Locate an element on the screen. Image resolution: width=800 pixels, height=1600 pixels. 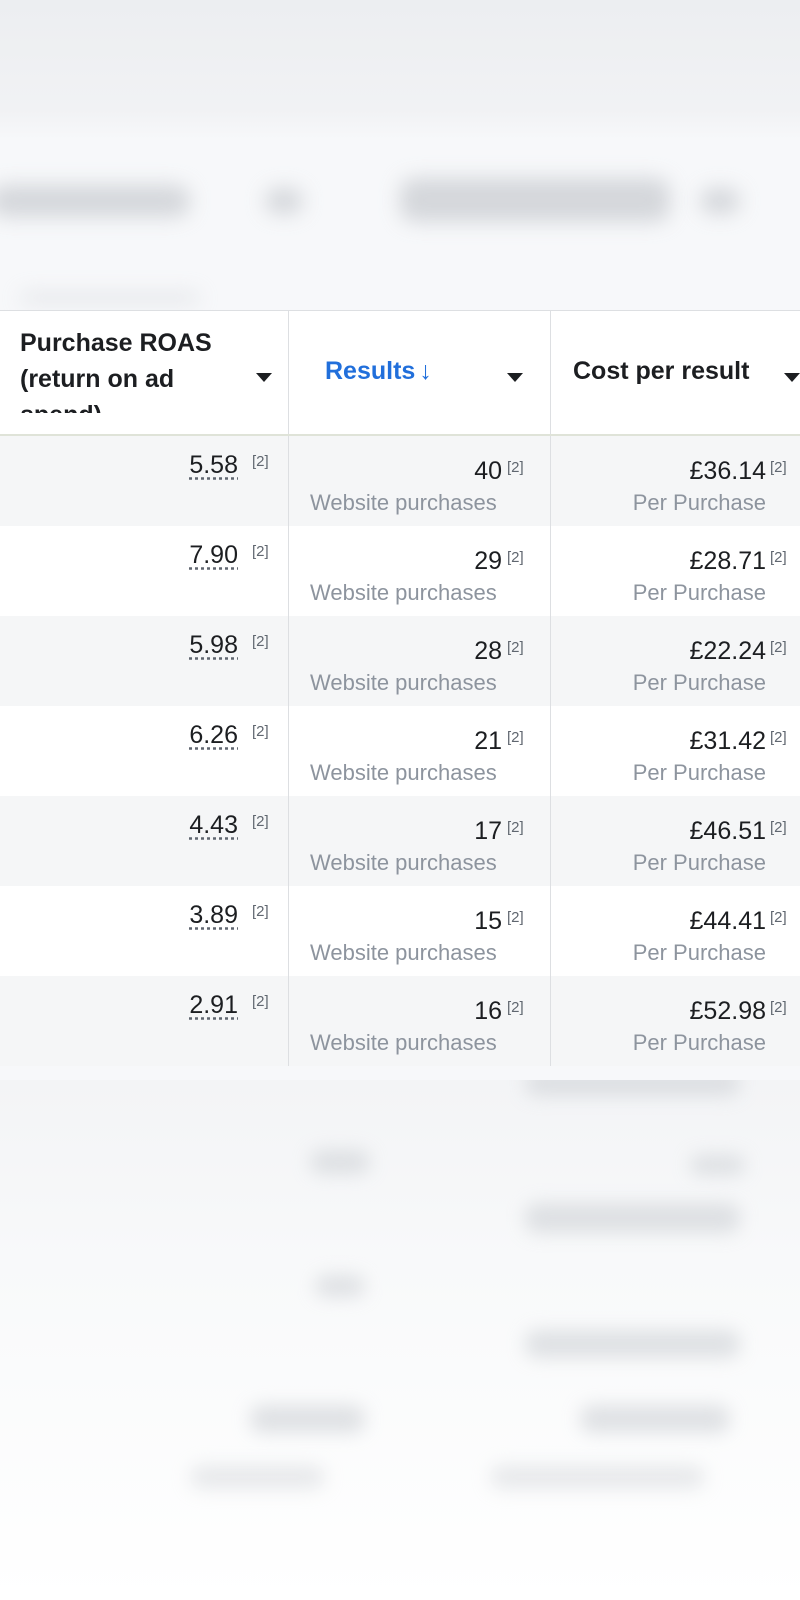
results-value: 21 is located at coordinates (488, 741).